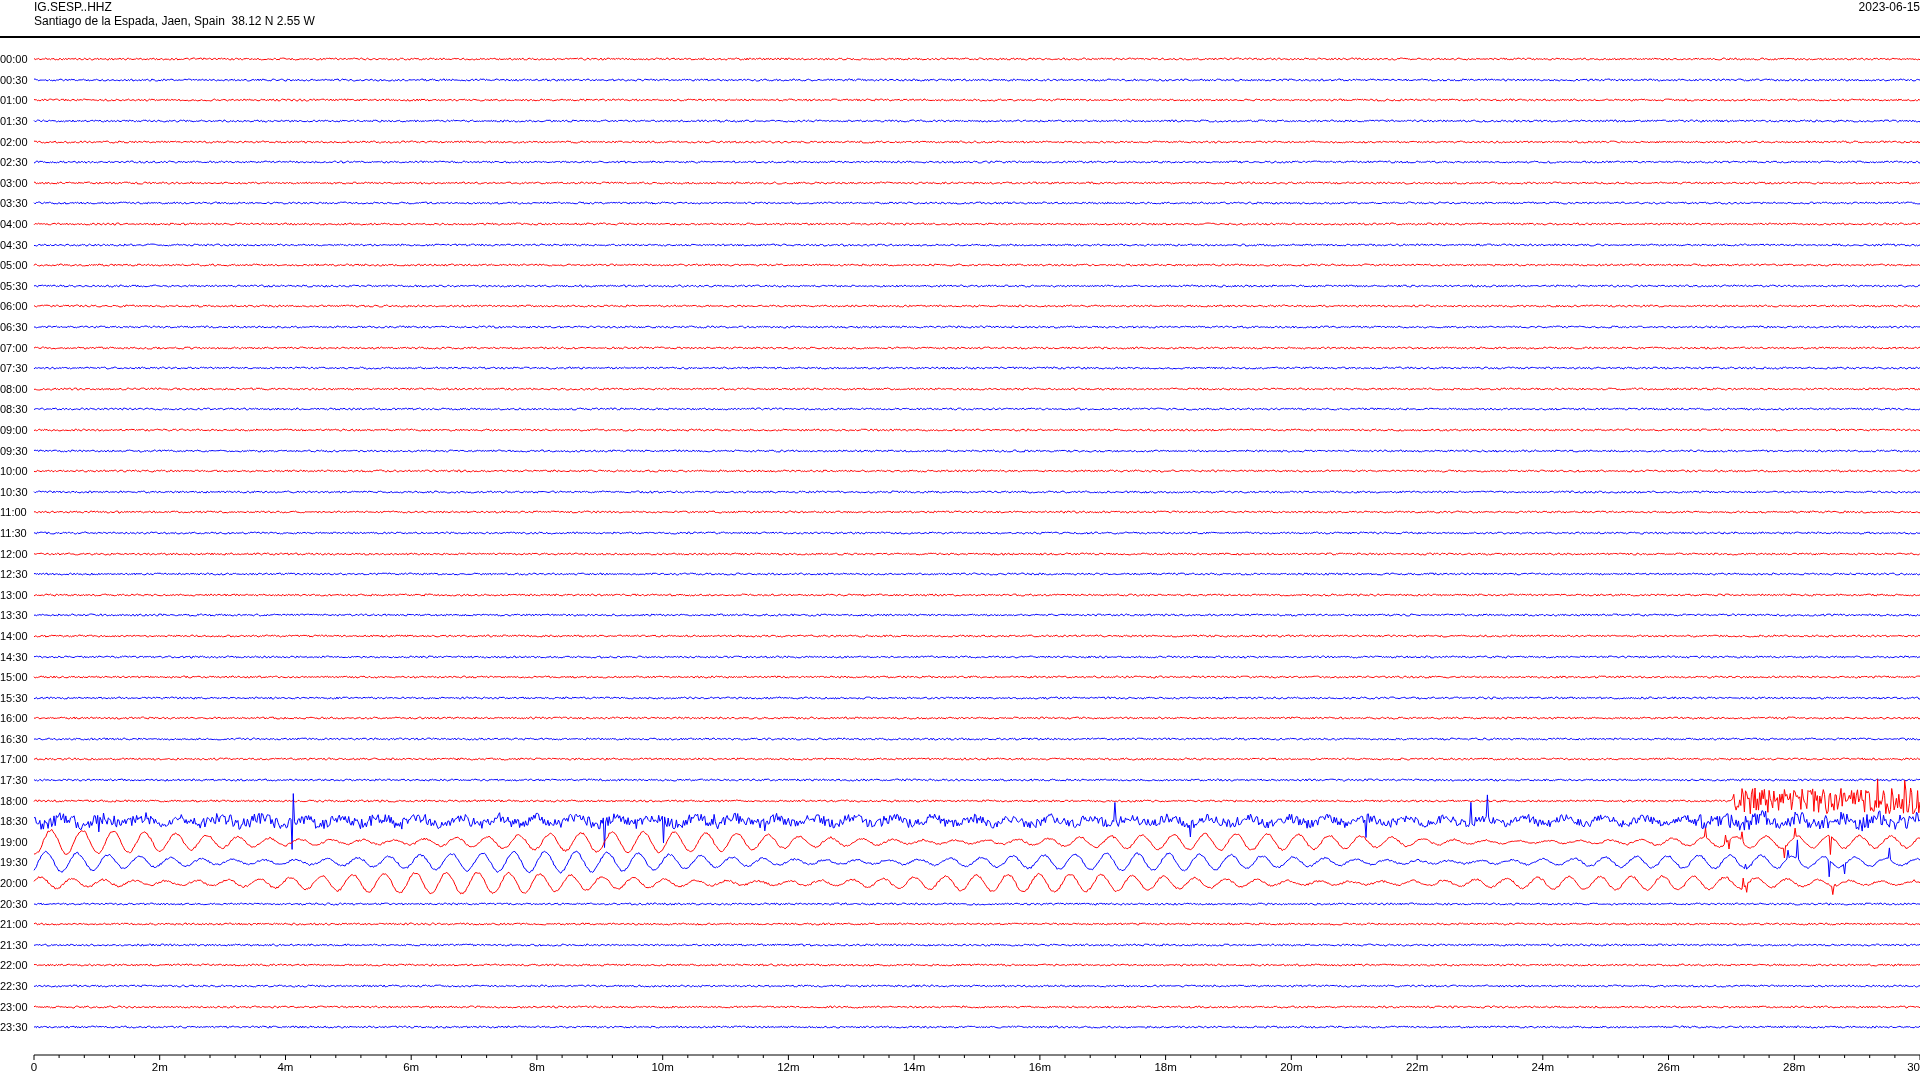 This screenshot has height=1080, width=1920. What do you see at coordinates (14, 327) in the screenshot?
I see `time-label: 06:30` at bounding box center [14, 327].